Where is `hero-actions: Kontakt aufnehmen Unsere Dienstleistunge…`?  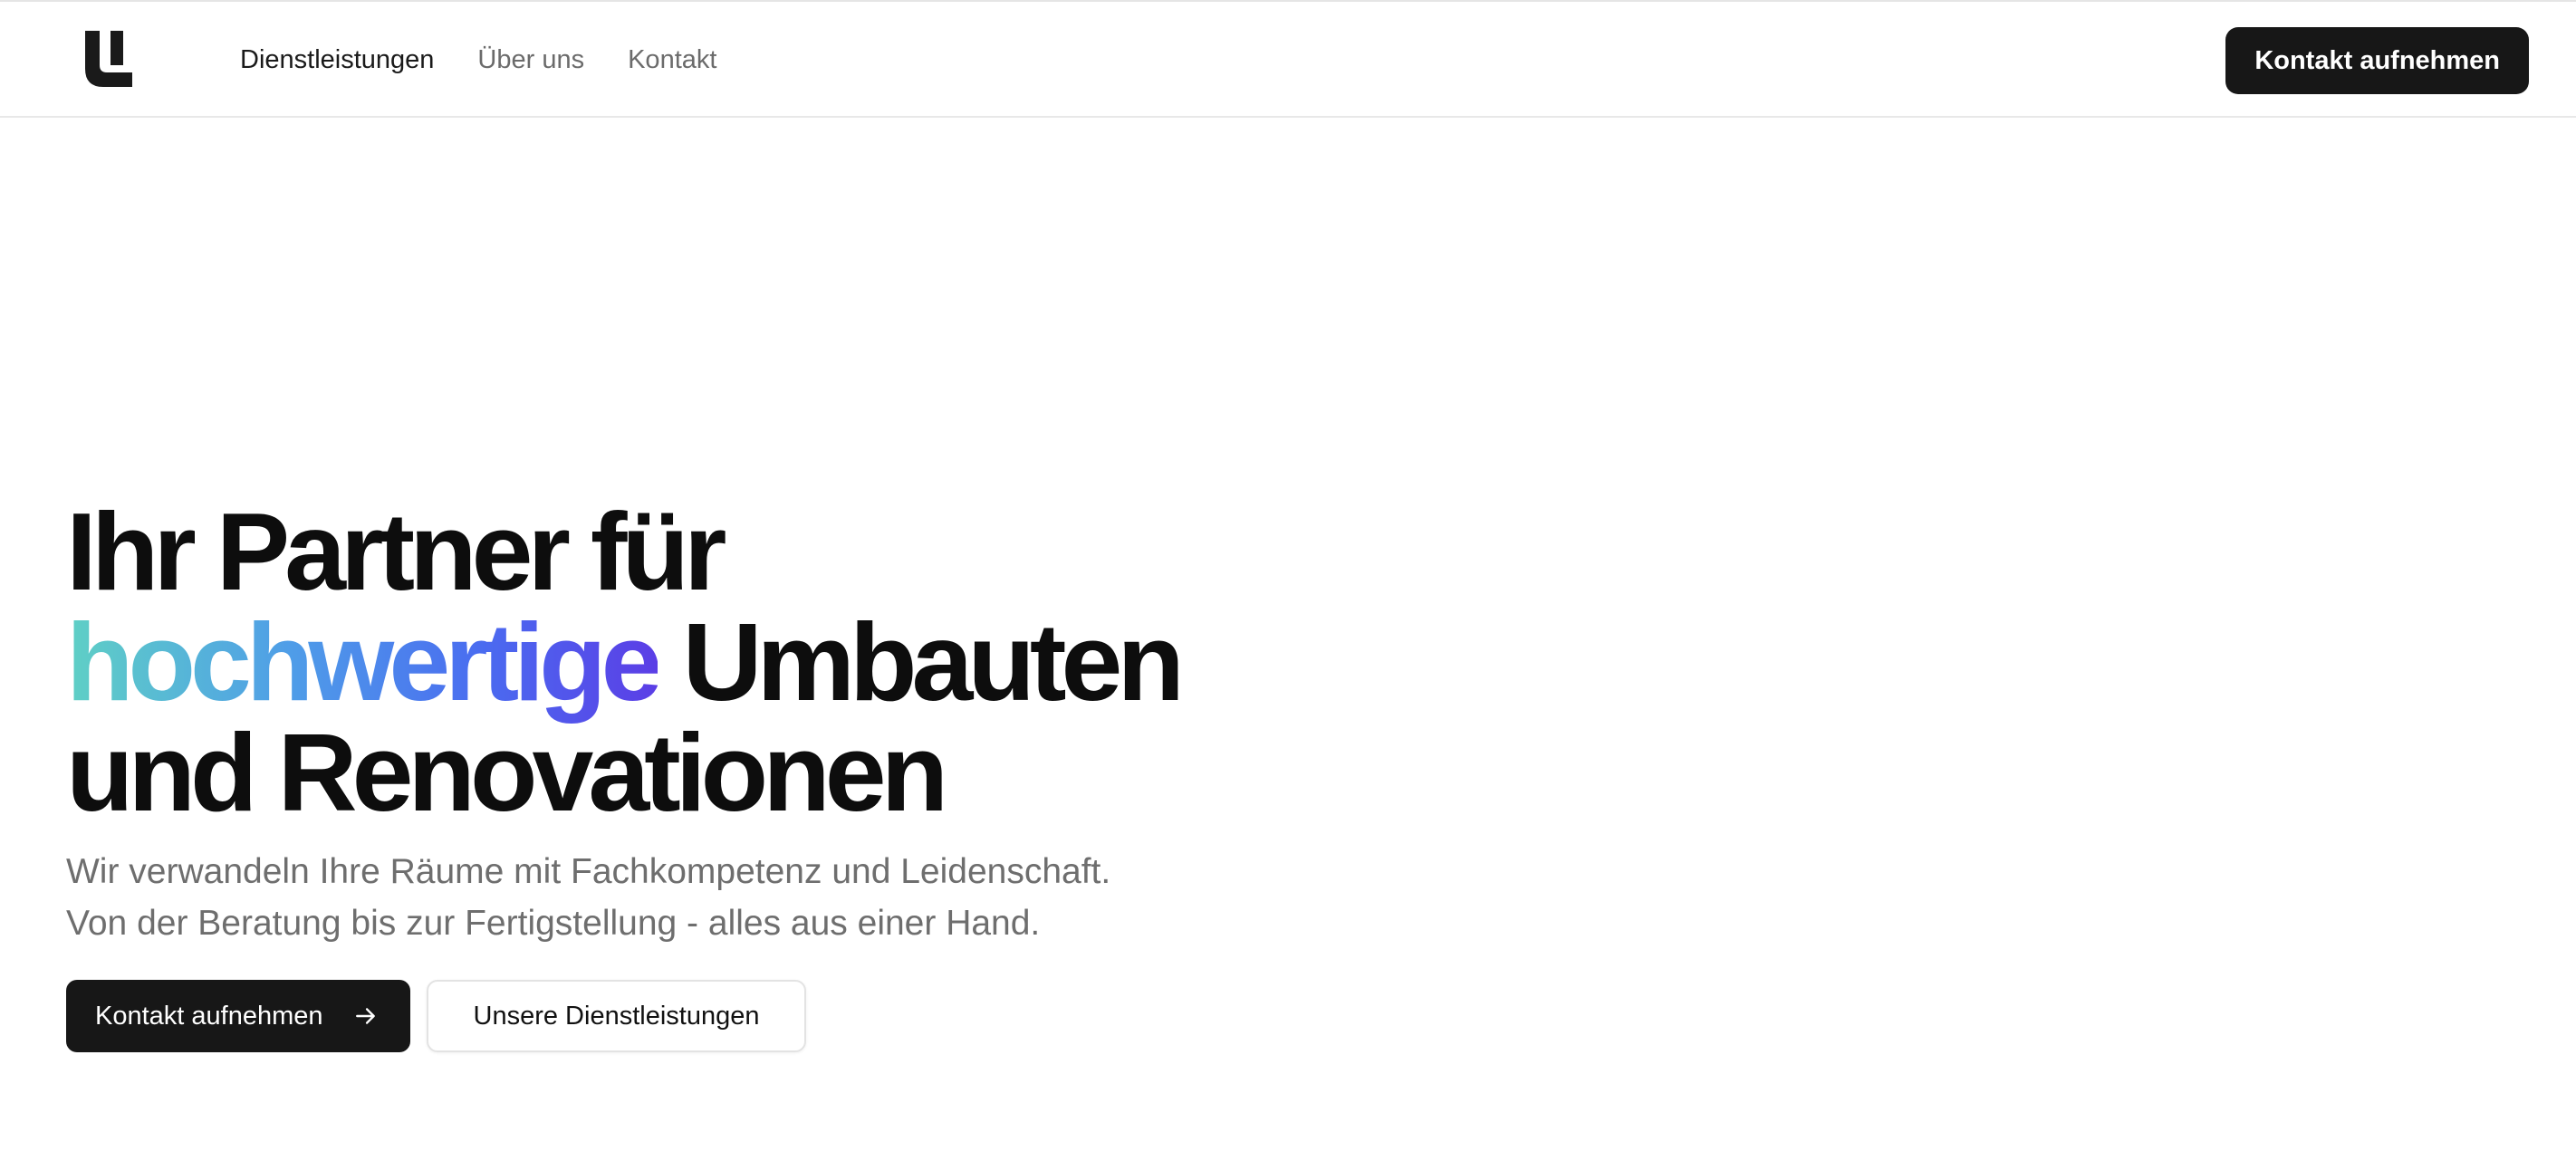
hero-actions: Kontakt aufnehmen Unsere Dienstleistunge… is located at coordinates (700, 1016).